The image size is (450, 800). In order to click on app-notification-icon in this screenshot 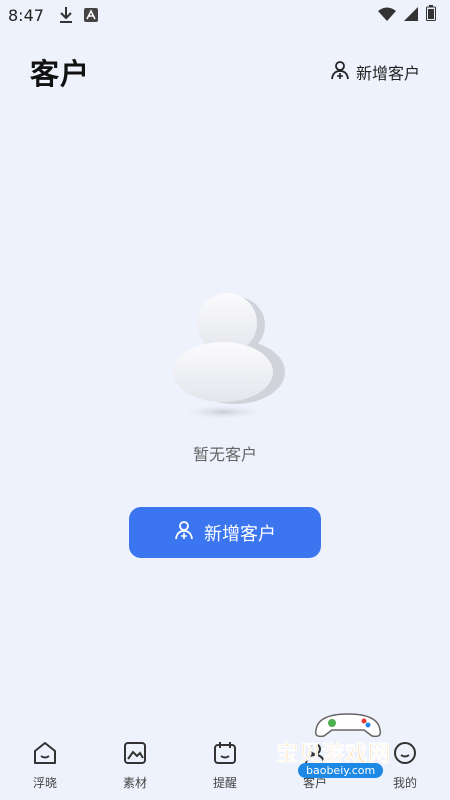, I will do `click(90, 15)`.